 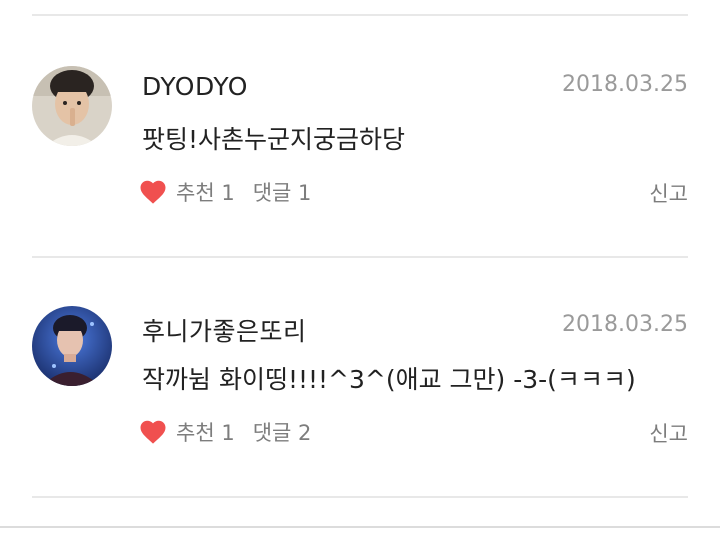 I want to click on comment-text: 작까뉨 화이띵!!!!^3^(애교 그만) -3-(ㅋㅋㅋ), so click(x=389, y=379).